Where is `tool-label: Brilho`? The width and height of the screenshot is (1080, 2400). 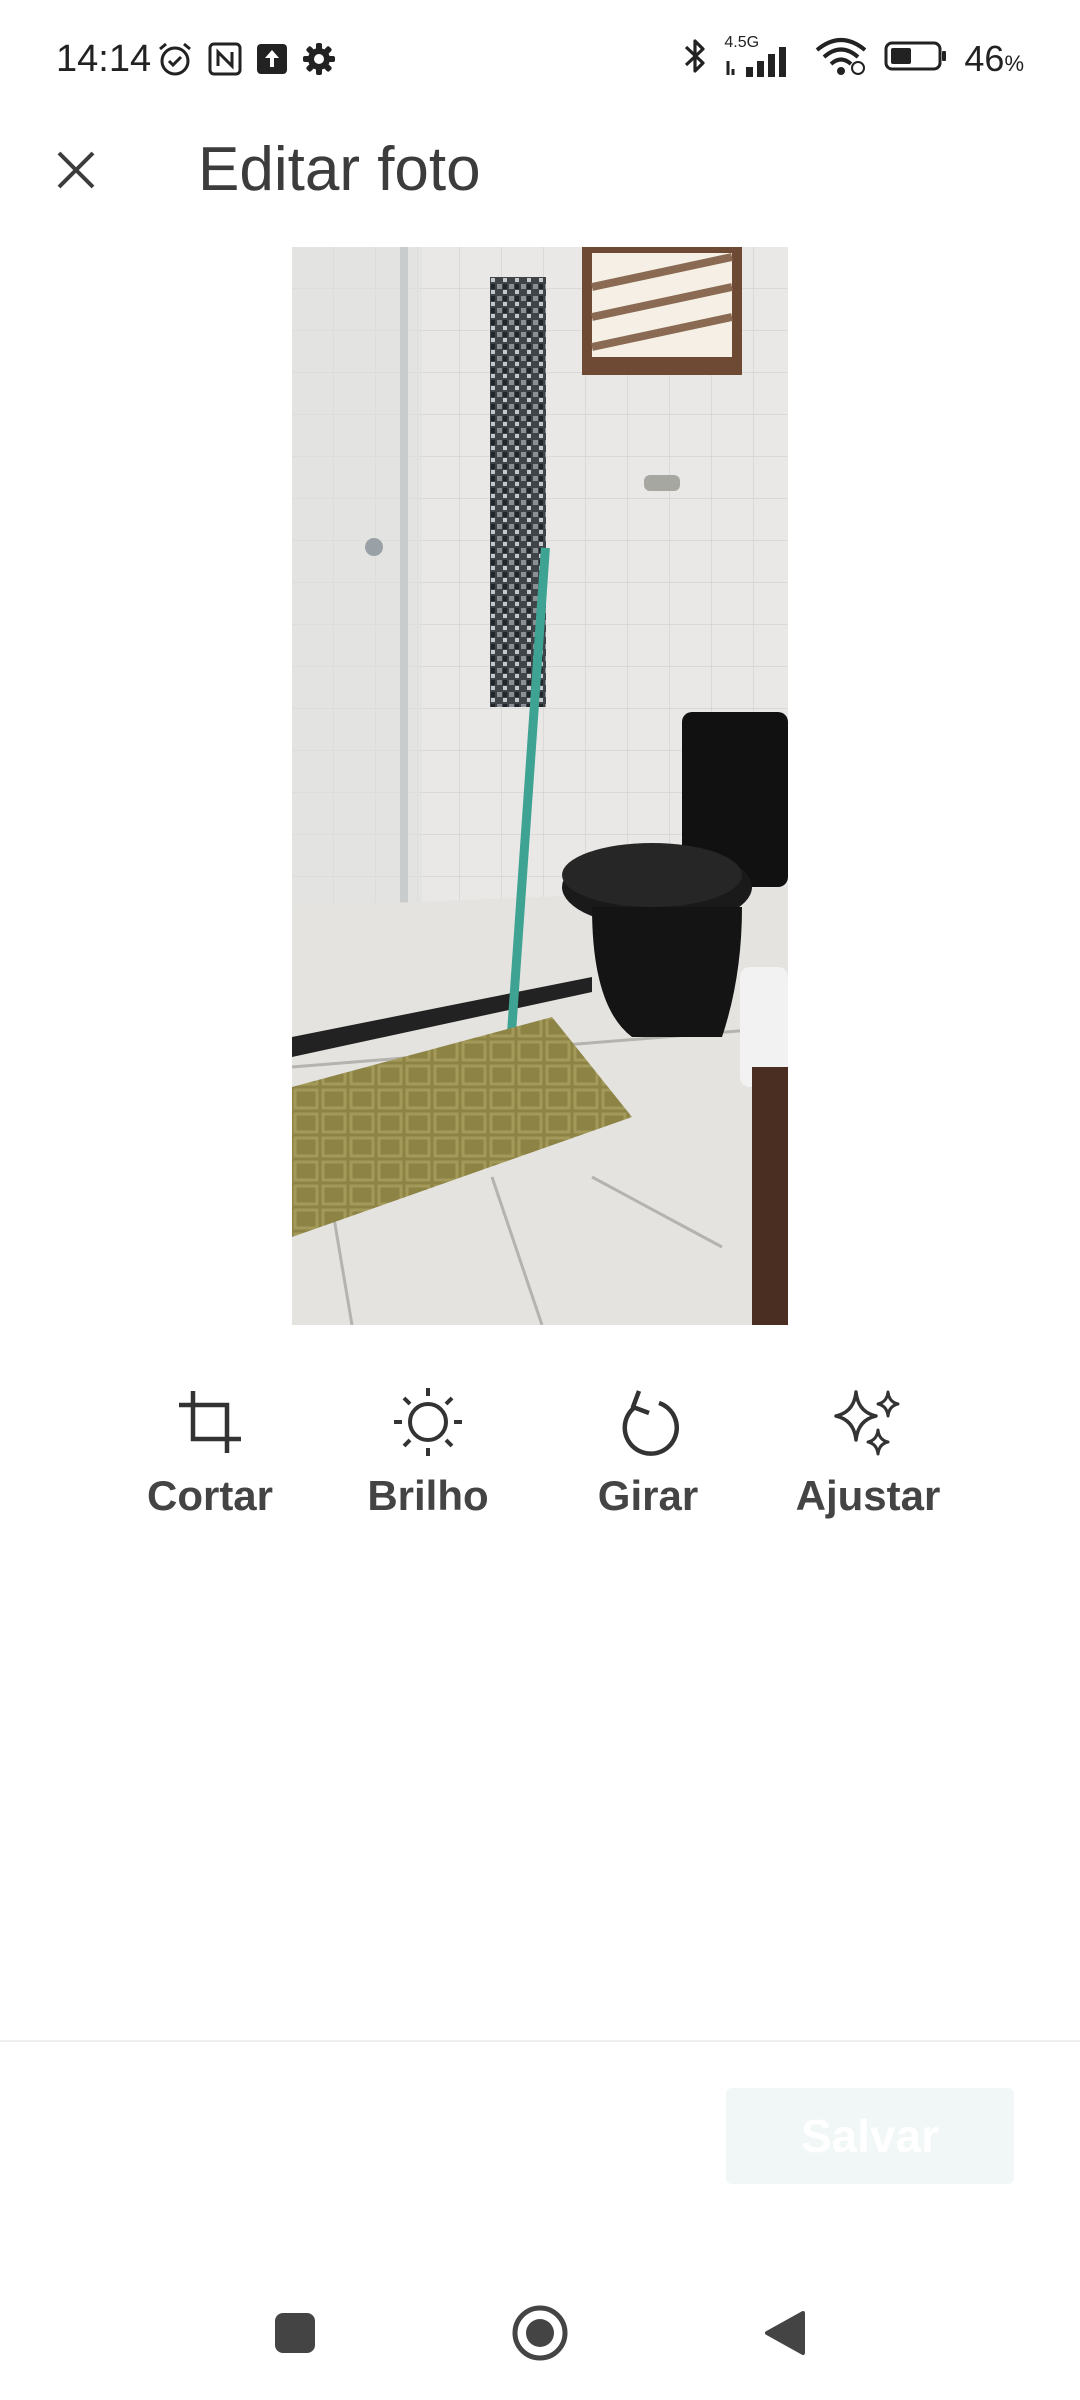 tool-label: Brilho is located at coordinates (428, 1495).